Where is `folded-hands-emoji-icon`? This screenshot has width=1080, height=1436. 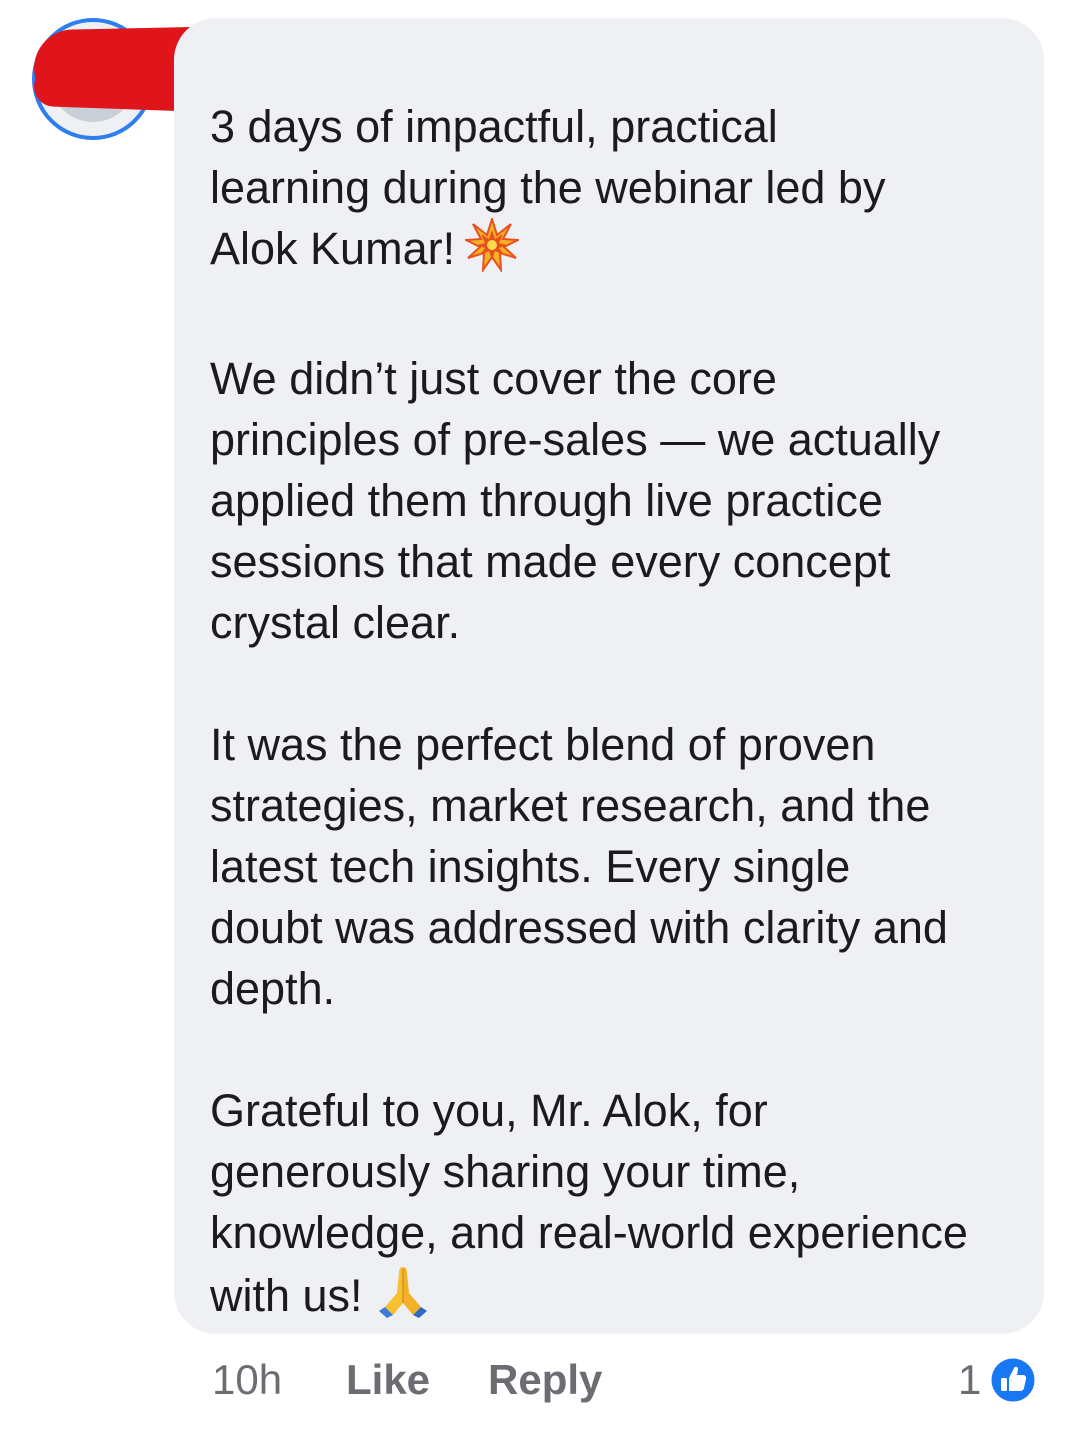
folded-hands-emoji-icon is located at coordinates (403, 1298).